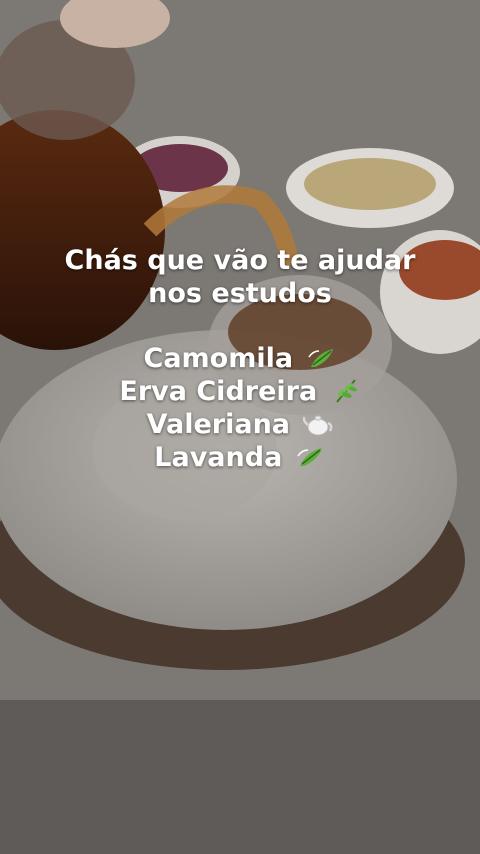  What do you see at coordinates (318, 425) in the screenshot?
I see `teapot-icon` at bounding box center [318, 425].